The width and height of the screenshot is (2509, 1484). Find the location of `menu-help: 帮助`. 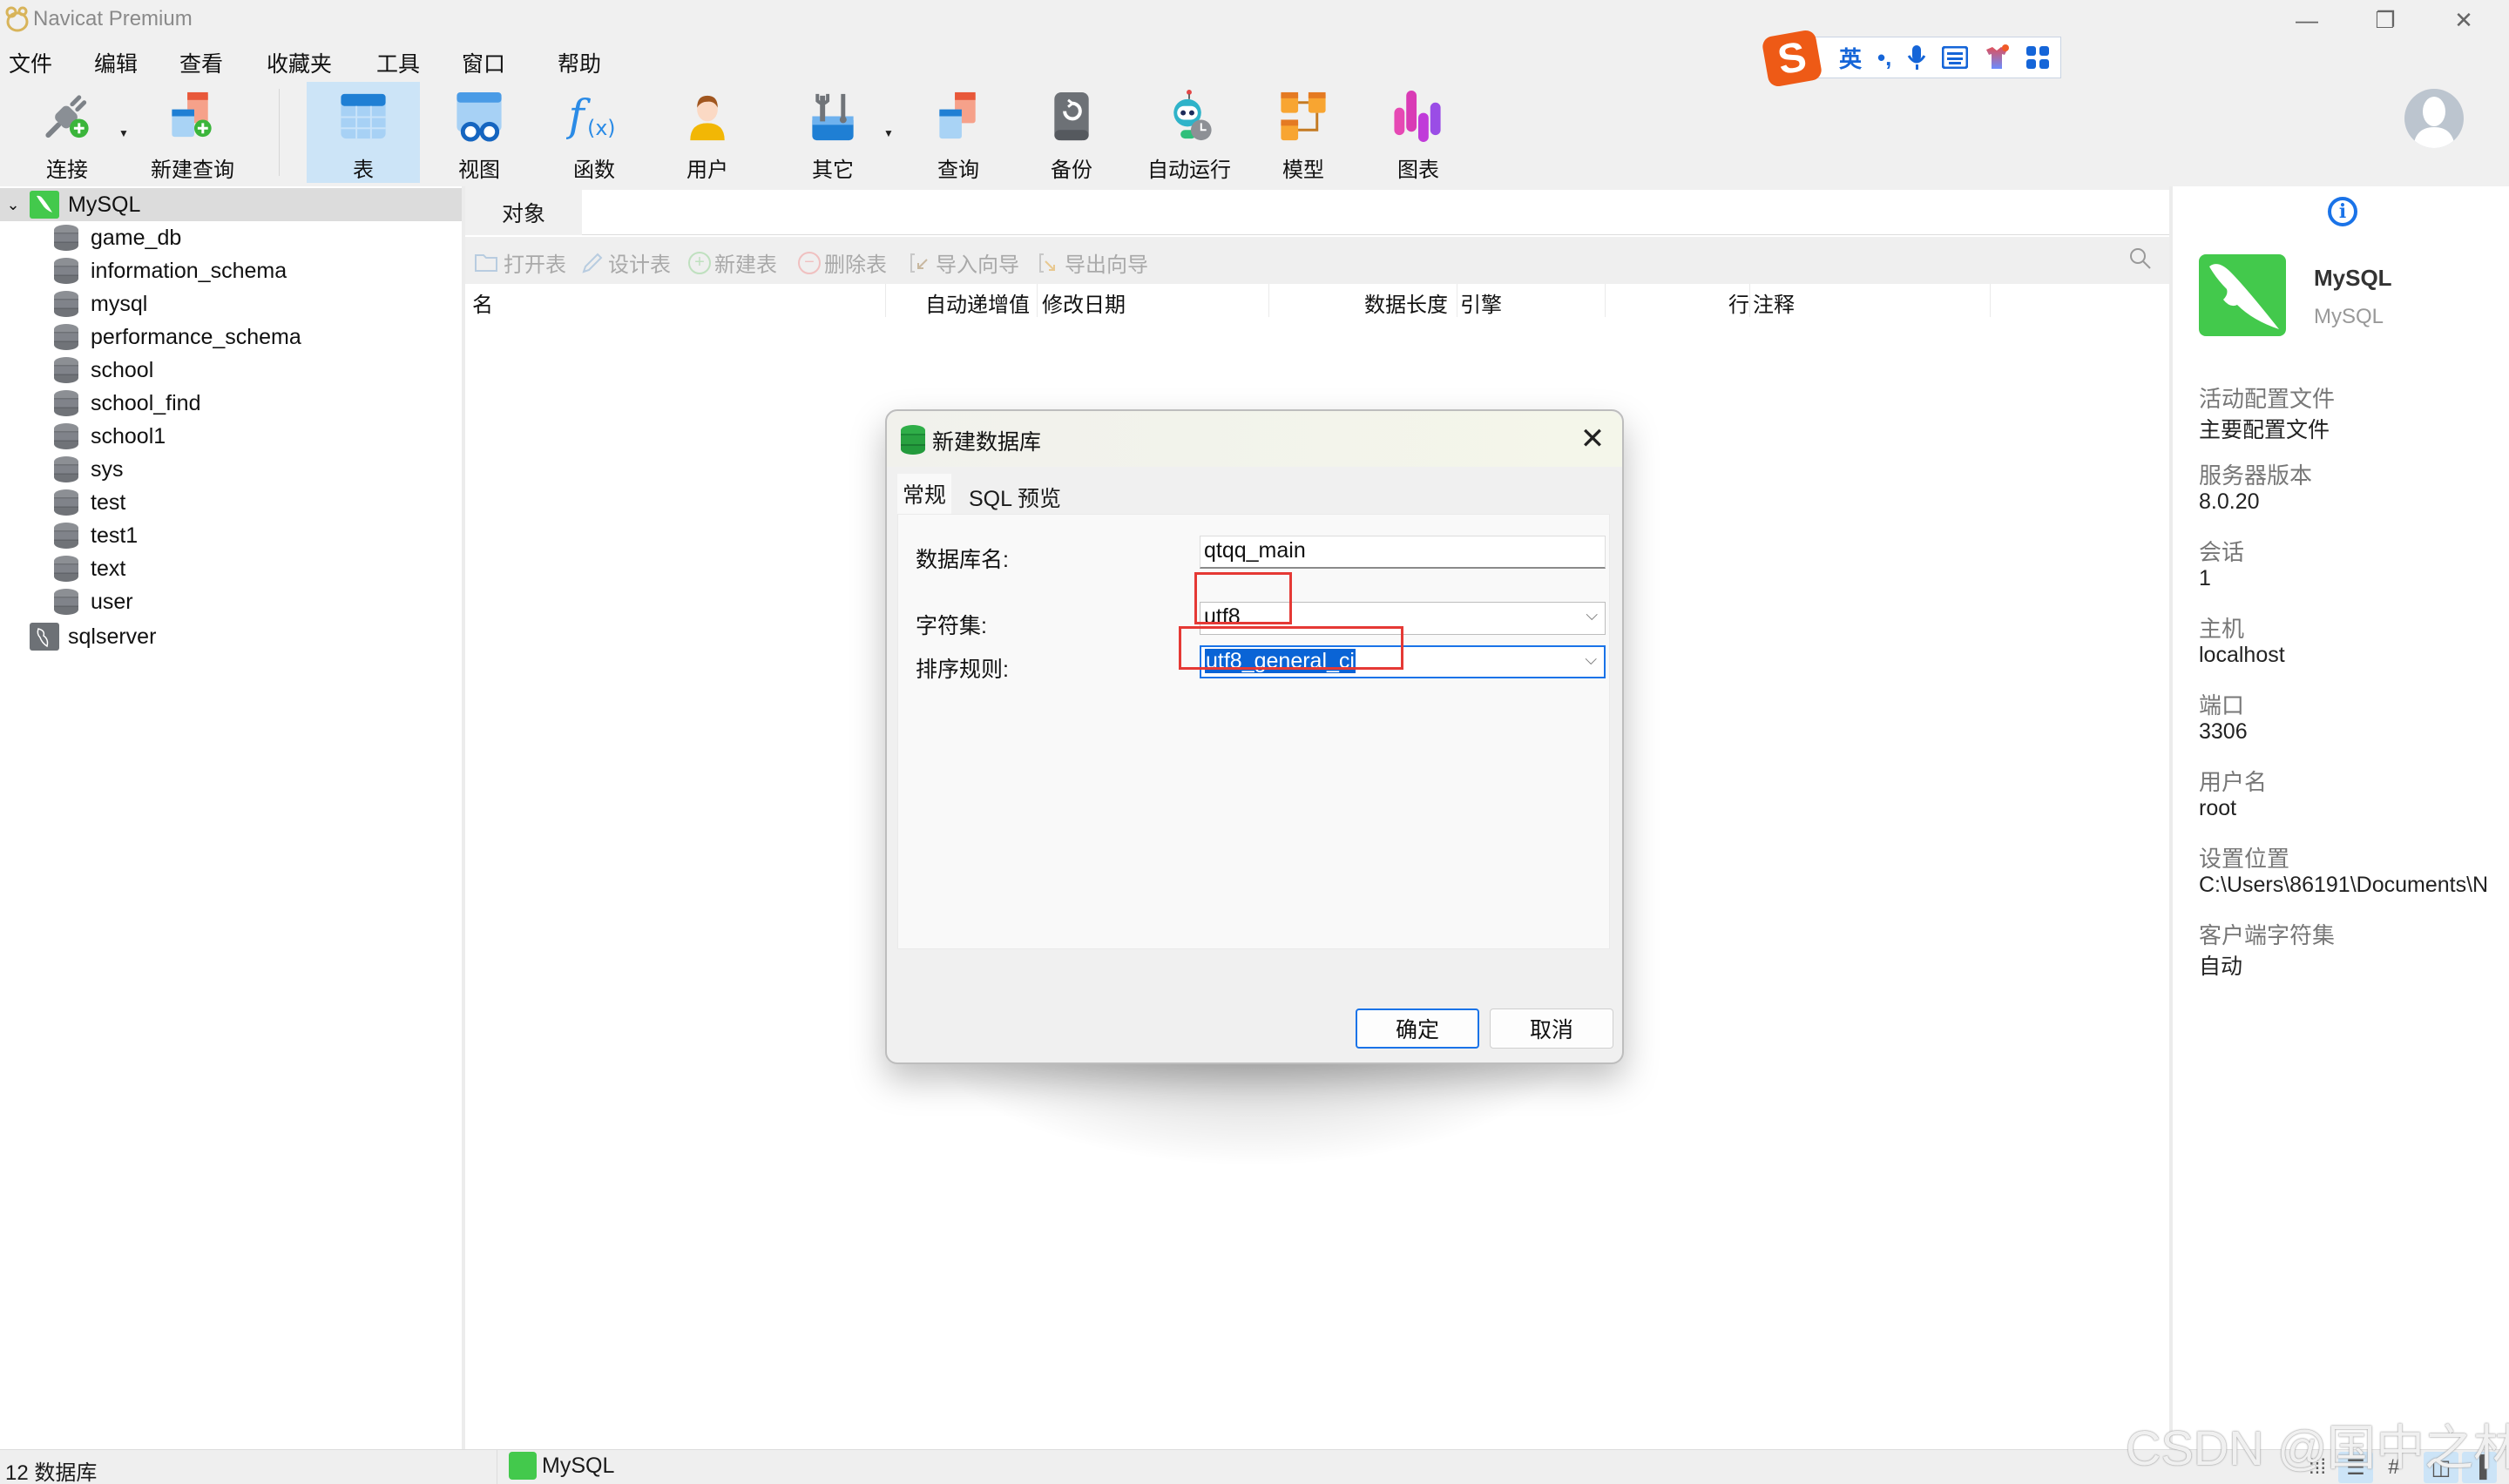

menu-help: 帮助 is located at coordinates (579, 63).